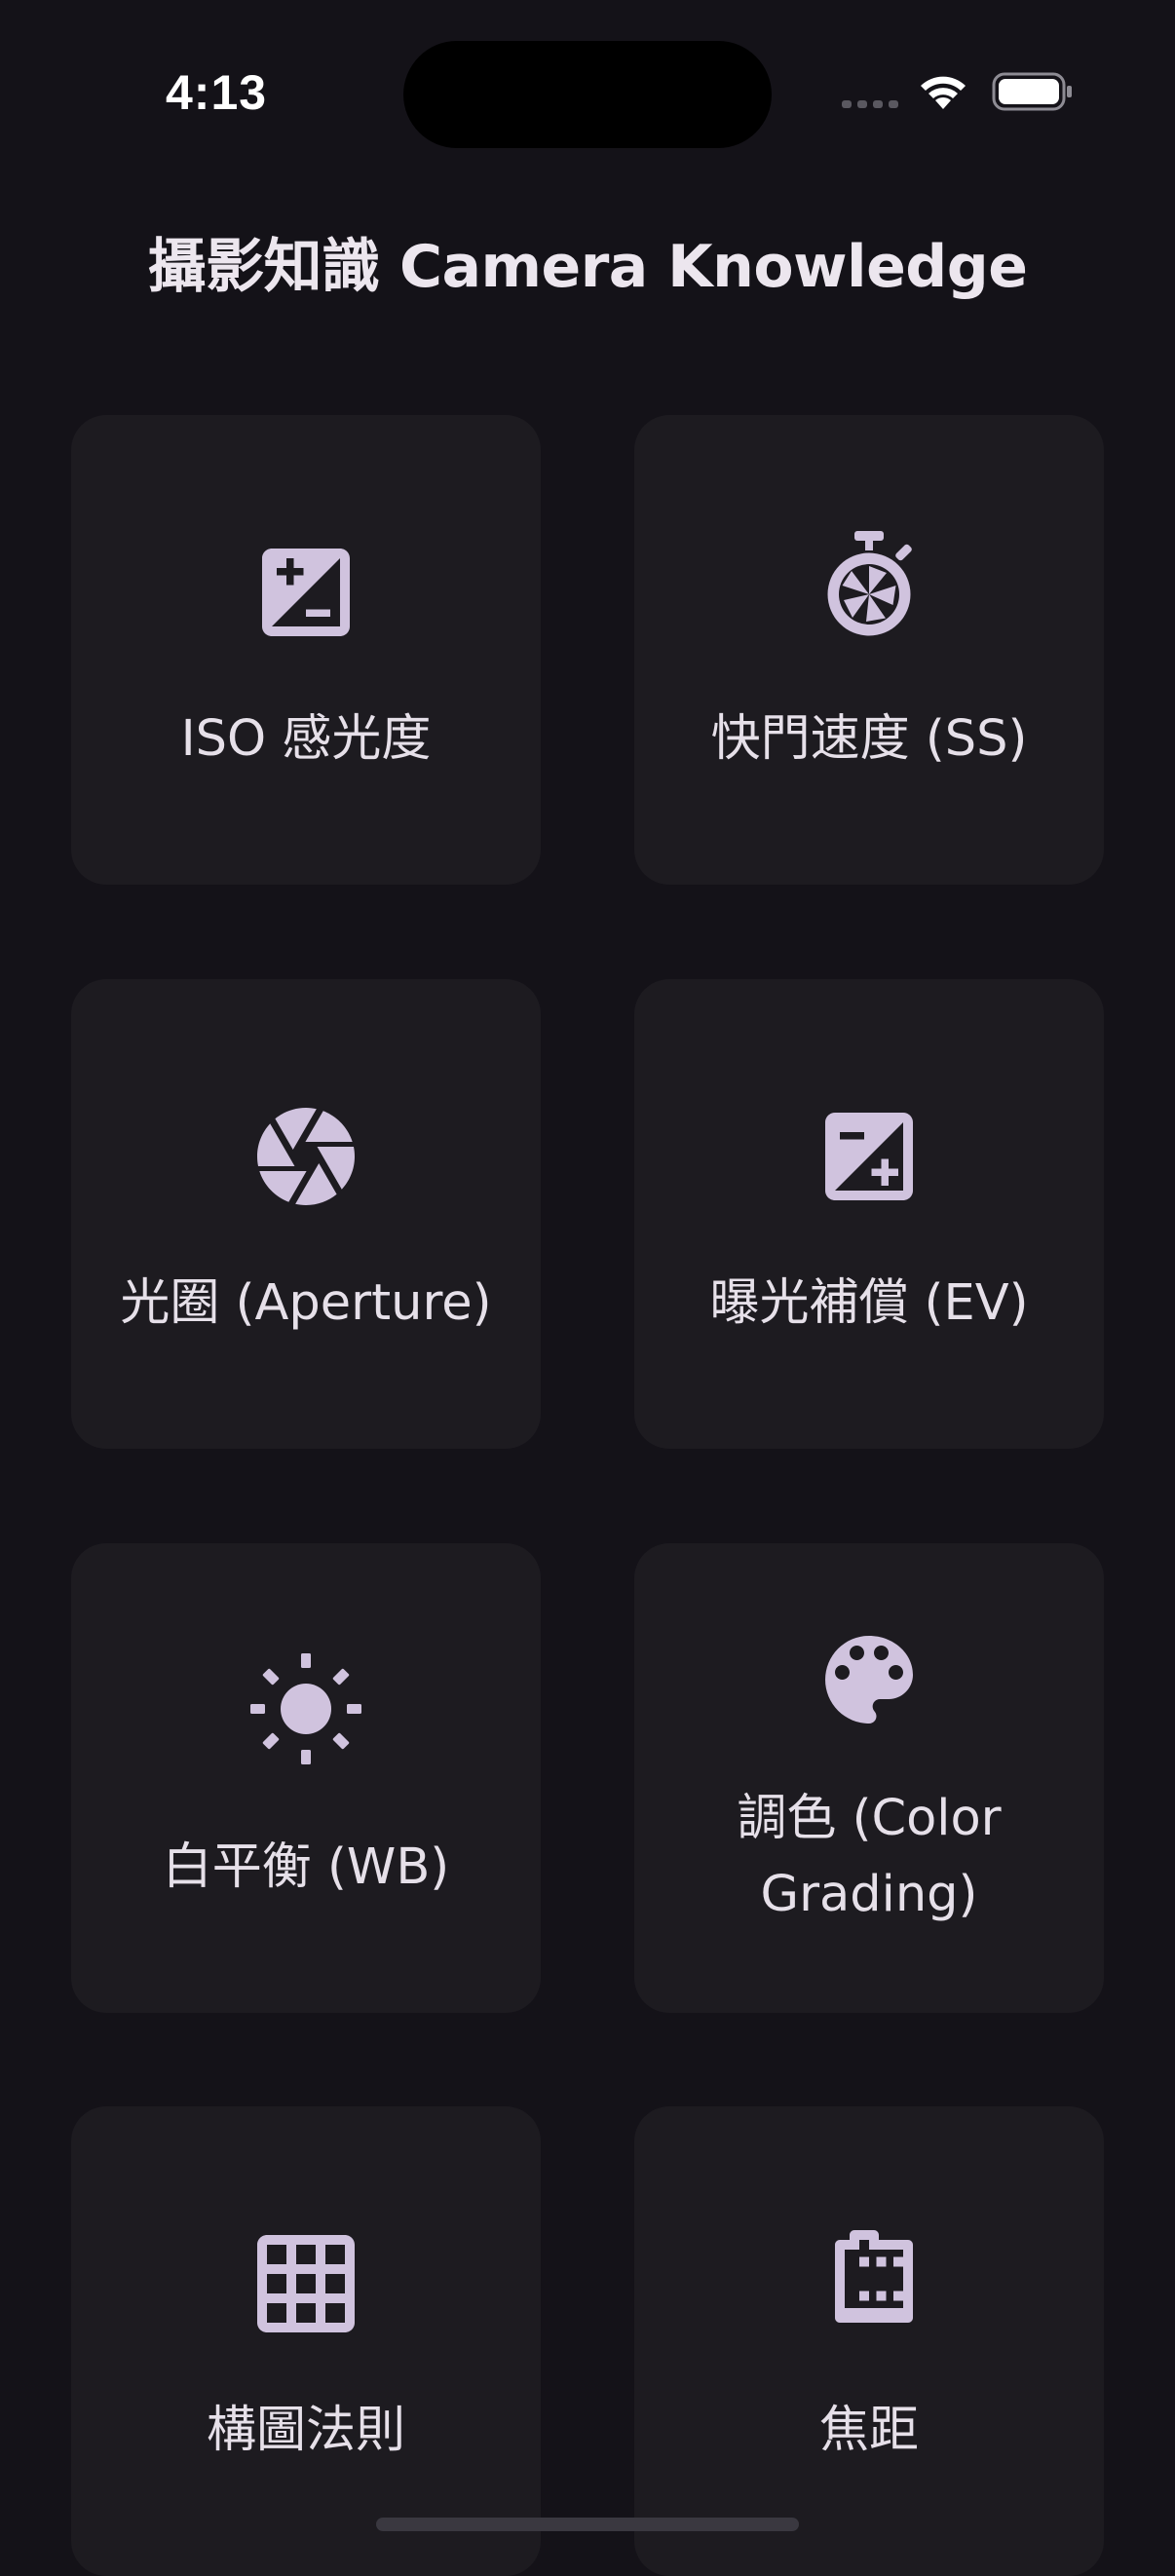  I want to click on page-title: 攝影知識 Camera Knowledge, so click(587, 267).